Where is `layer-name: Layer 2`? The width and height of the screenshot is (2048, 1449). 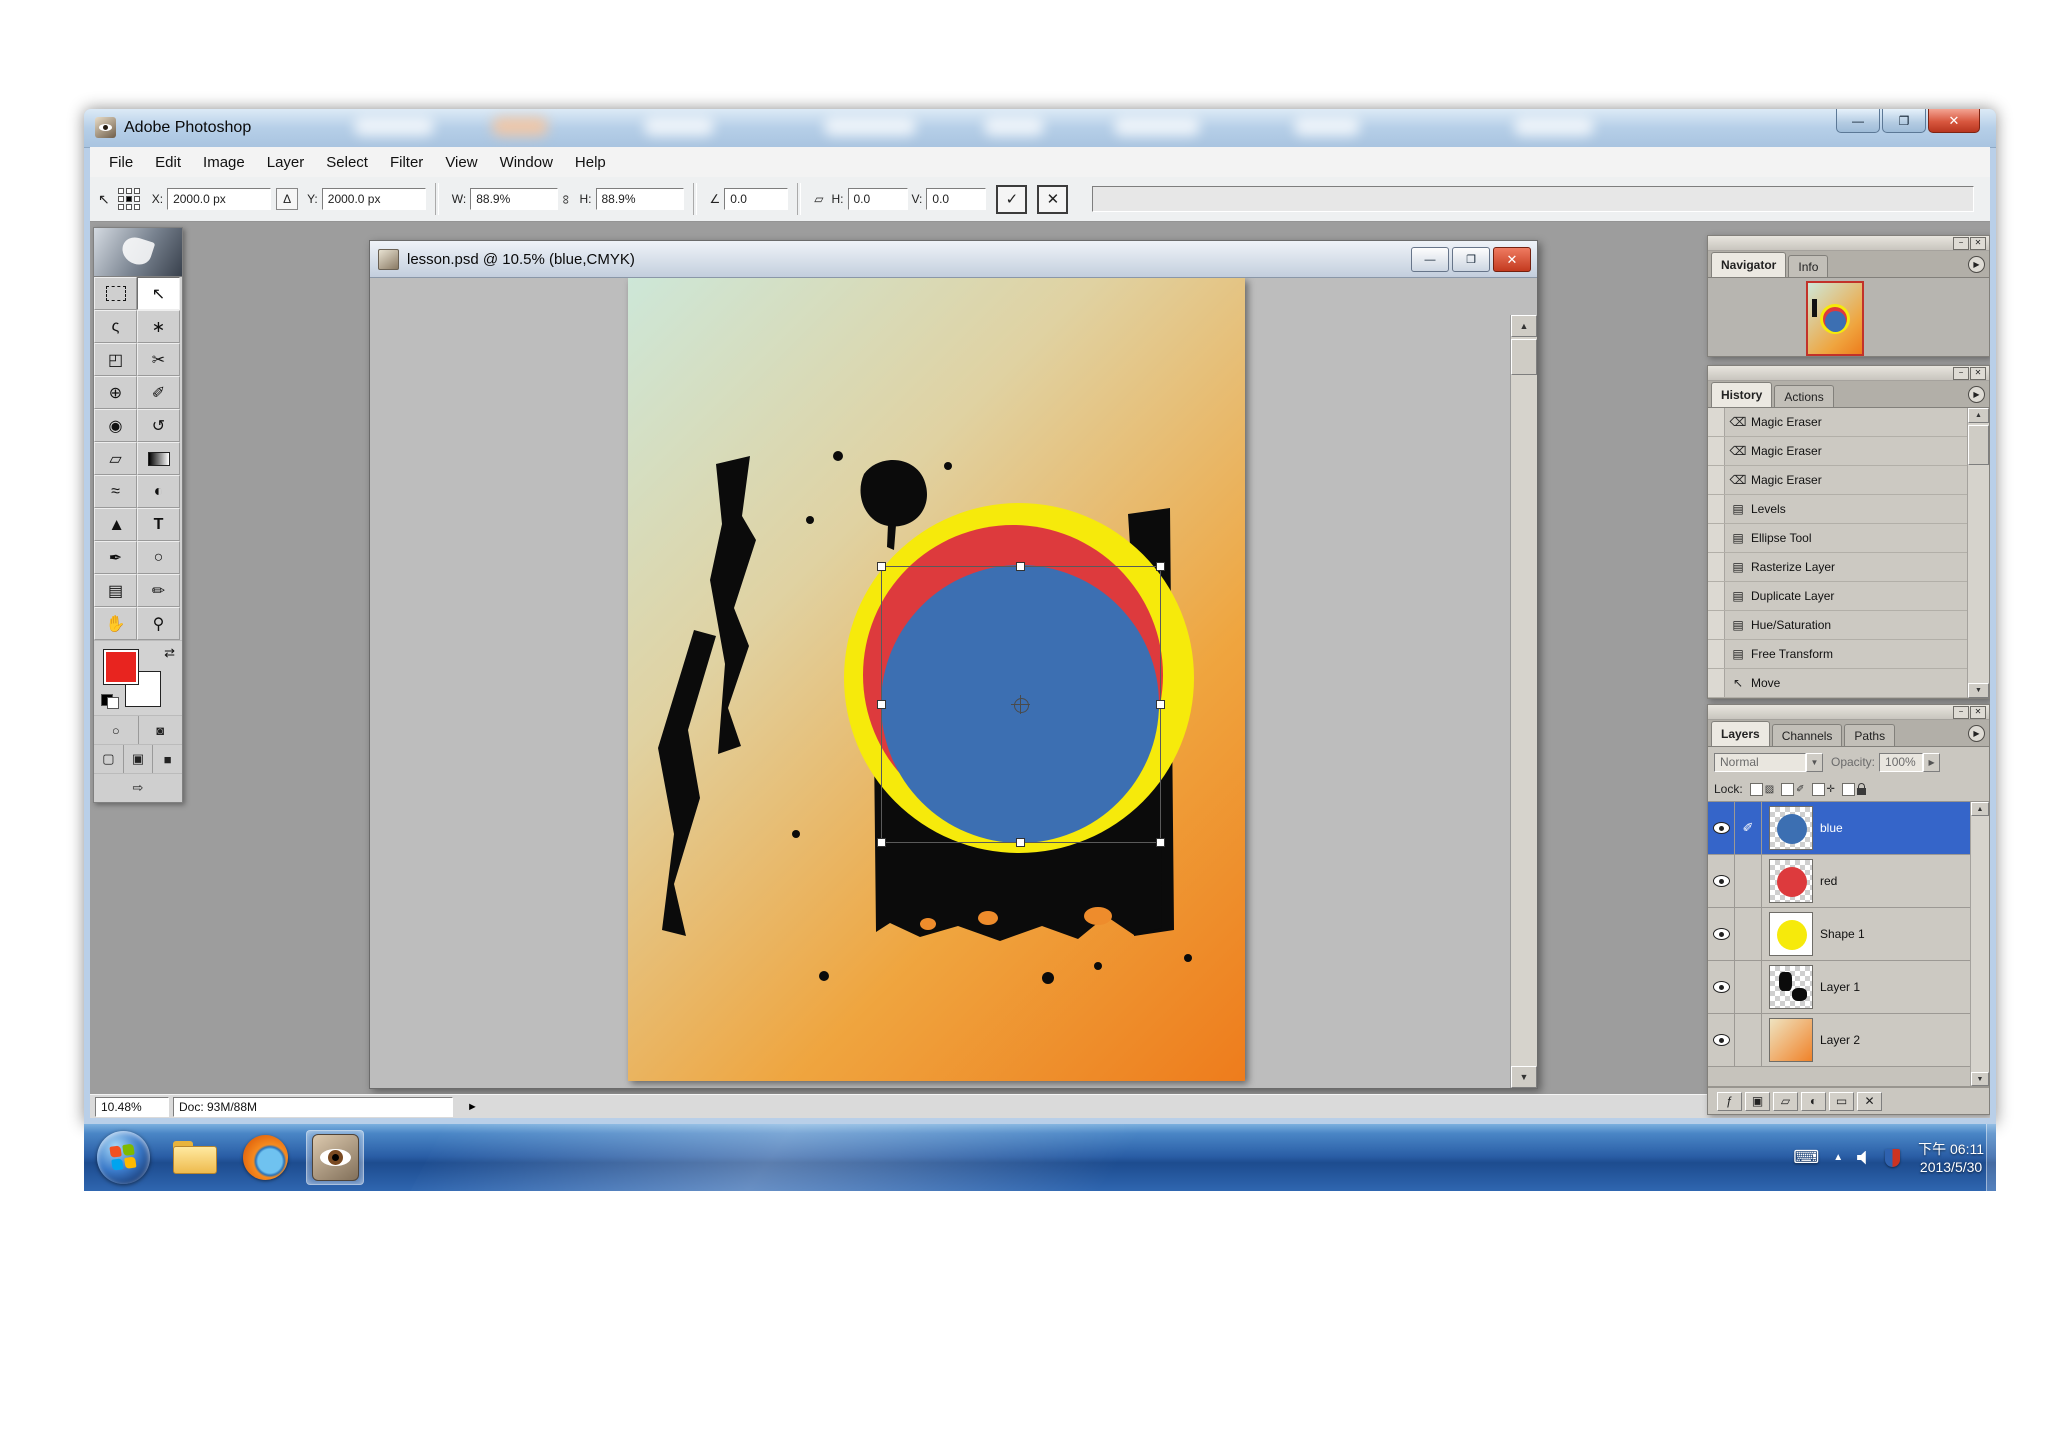 layer-name: Layer 2 is located at coordinates (1840, 1040).